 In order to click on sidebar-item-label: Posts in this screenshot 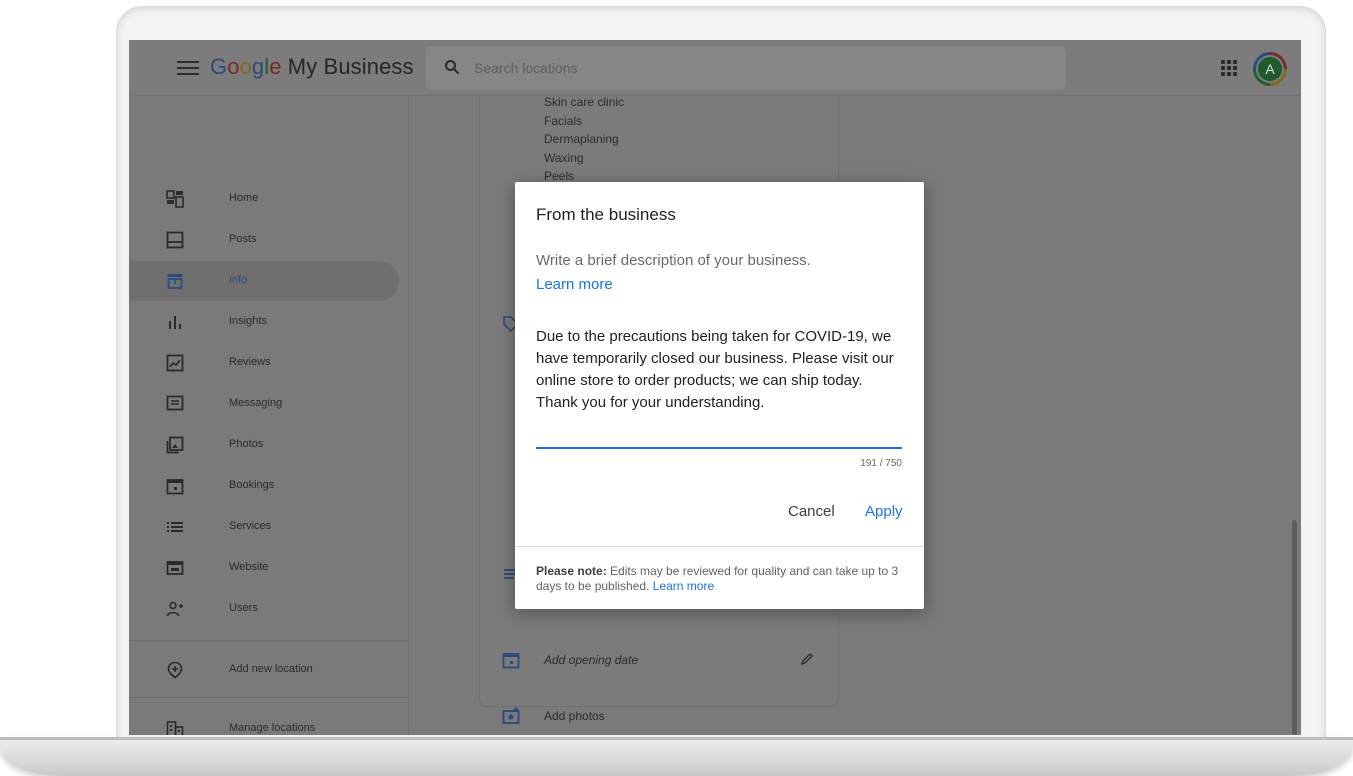, I will do `click(243, 239)`.